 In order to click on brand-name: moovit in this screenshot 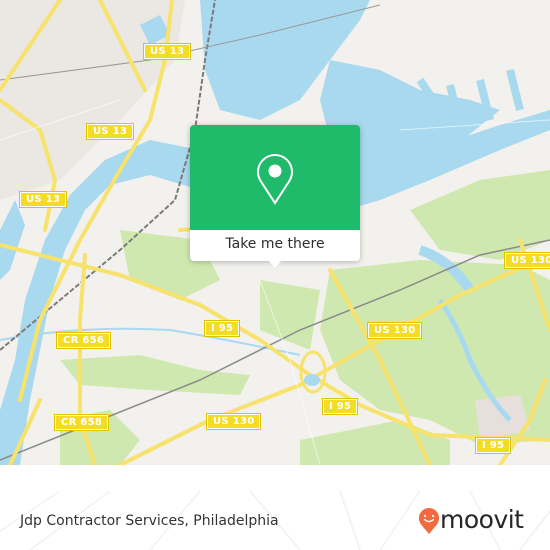, I will do `click(482, 519)`.